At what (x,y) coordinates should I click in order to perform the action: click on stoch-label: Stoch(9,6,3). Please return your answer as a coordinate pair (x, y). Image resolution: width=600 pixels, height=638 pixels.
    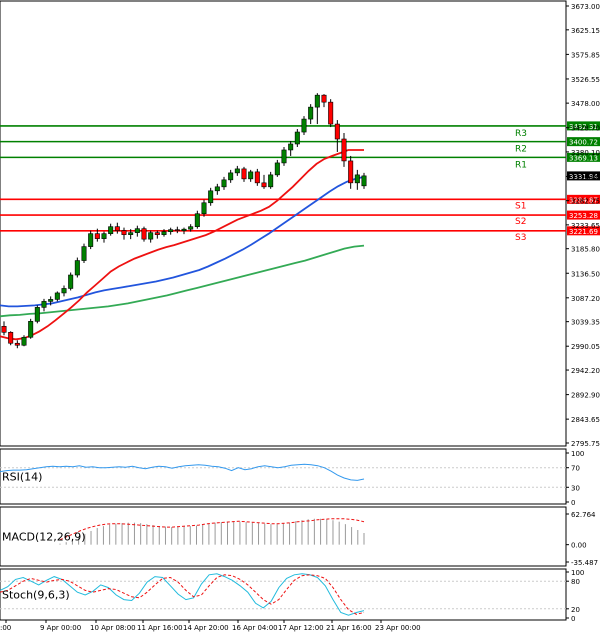
    Looking at the image, I should click on (36, 595).